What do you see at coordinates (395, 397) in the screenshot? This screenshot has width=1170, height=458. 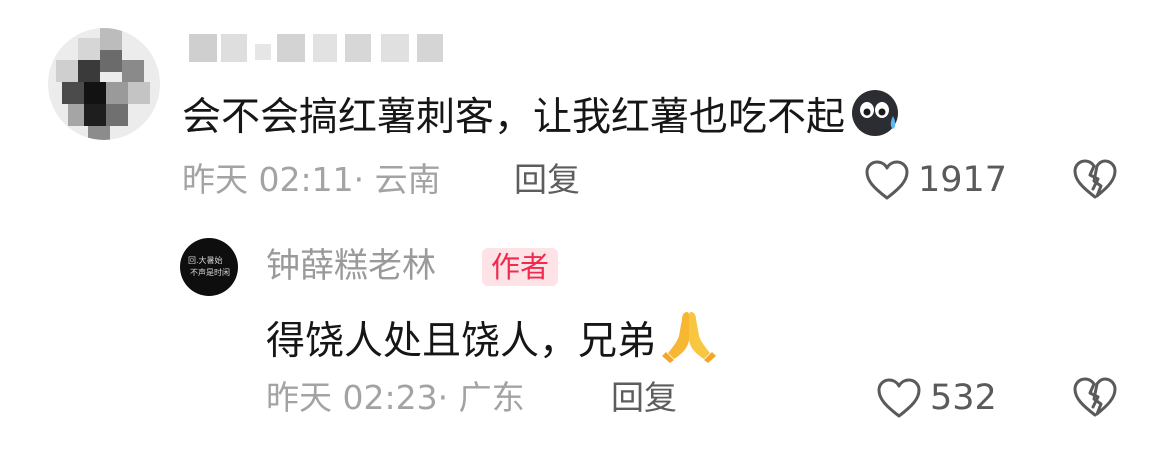 I see `reply-meta: 昨天 02:23· 广东` at bounding box center [395, 397].